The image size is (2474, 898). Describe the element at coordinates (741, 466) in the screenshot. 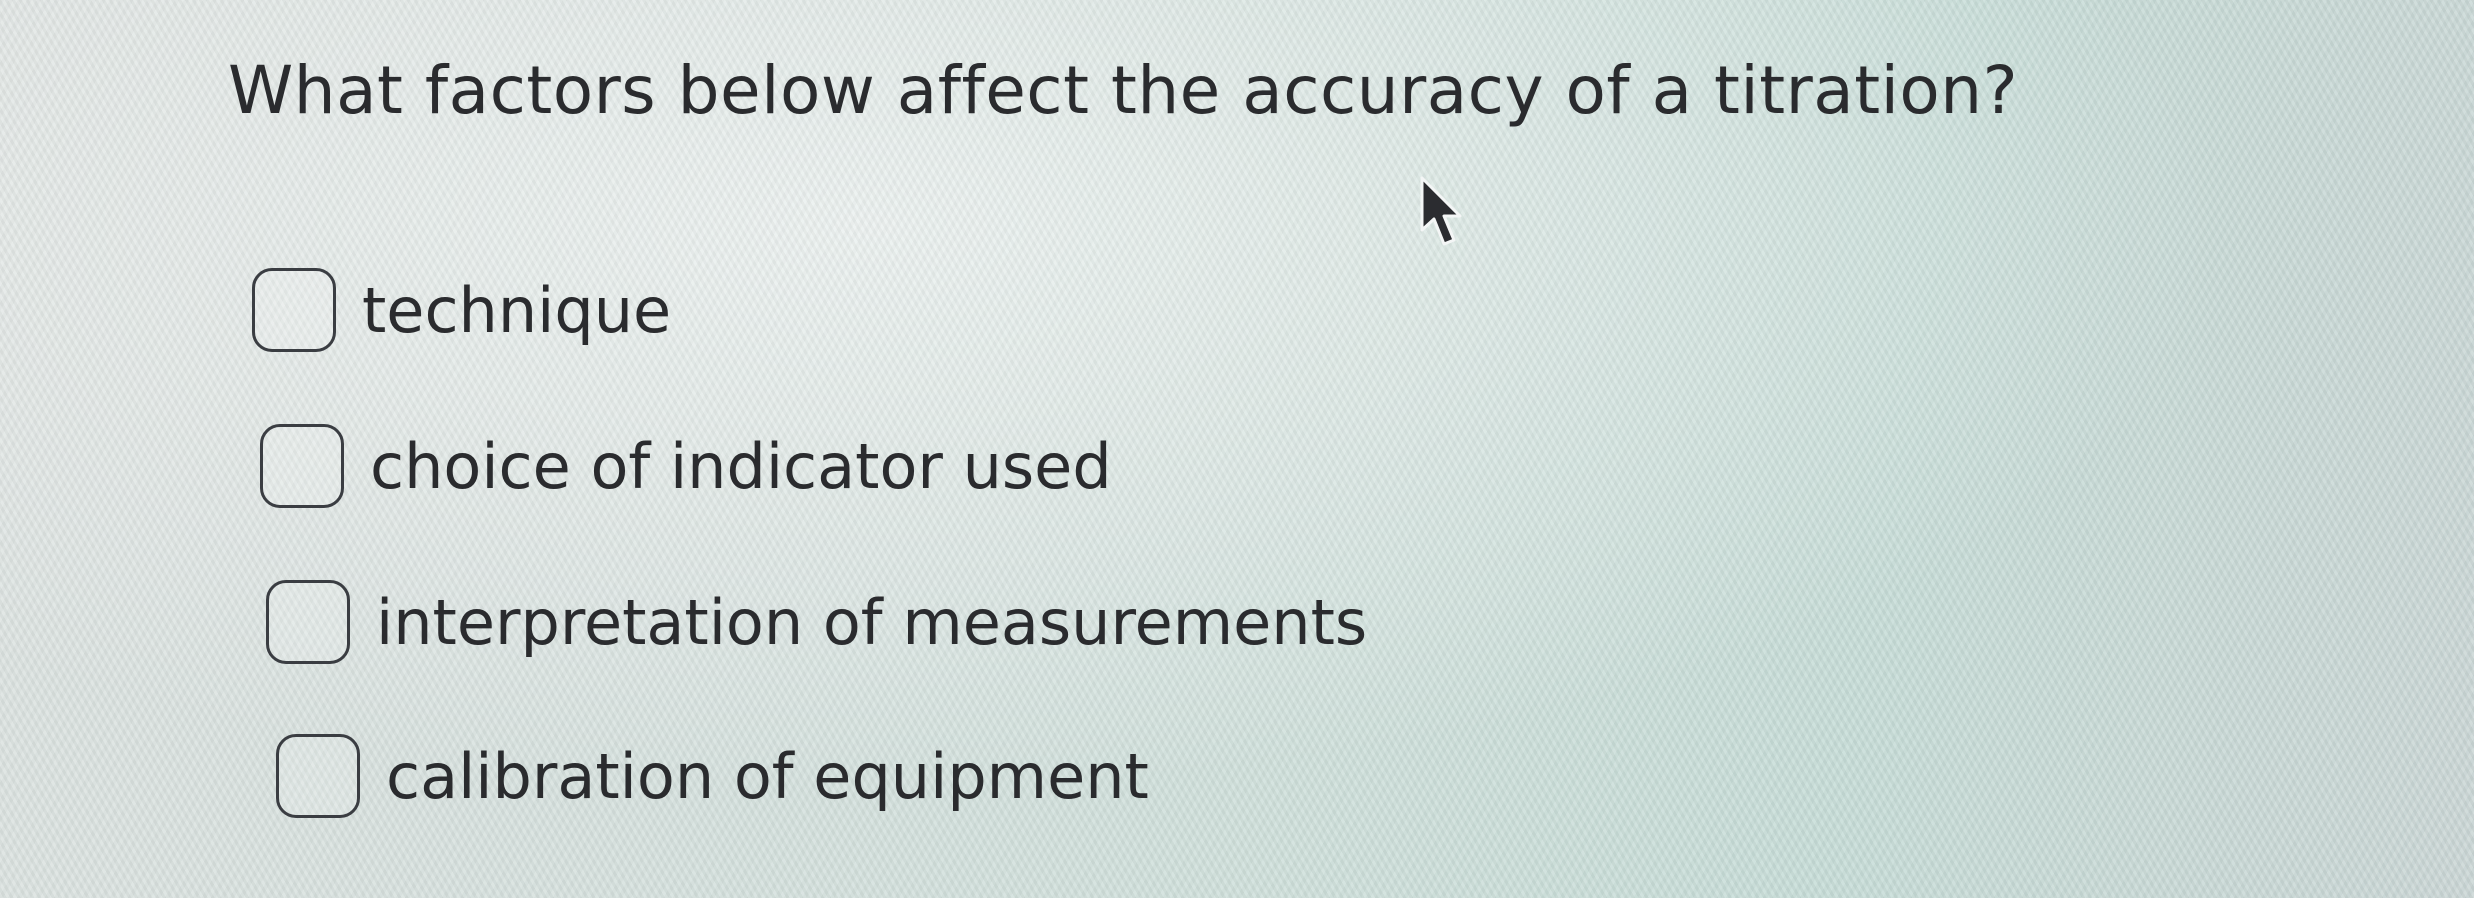

I see `option-label: choice of indicator used` at that location.